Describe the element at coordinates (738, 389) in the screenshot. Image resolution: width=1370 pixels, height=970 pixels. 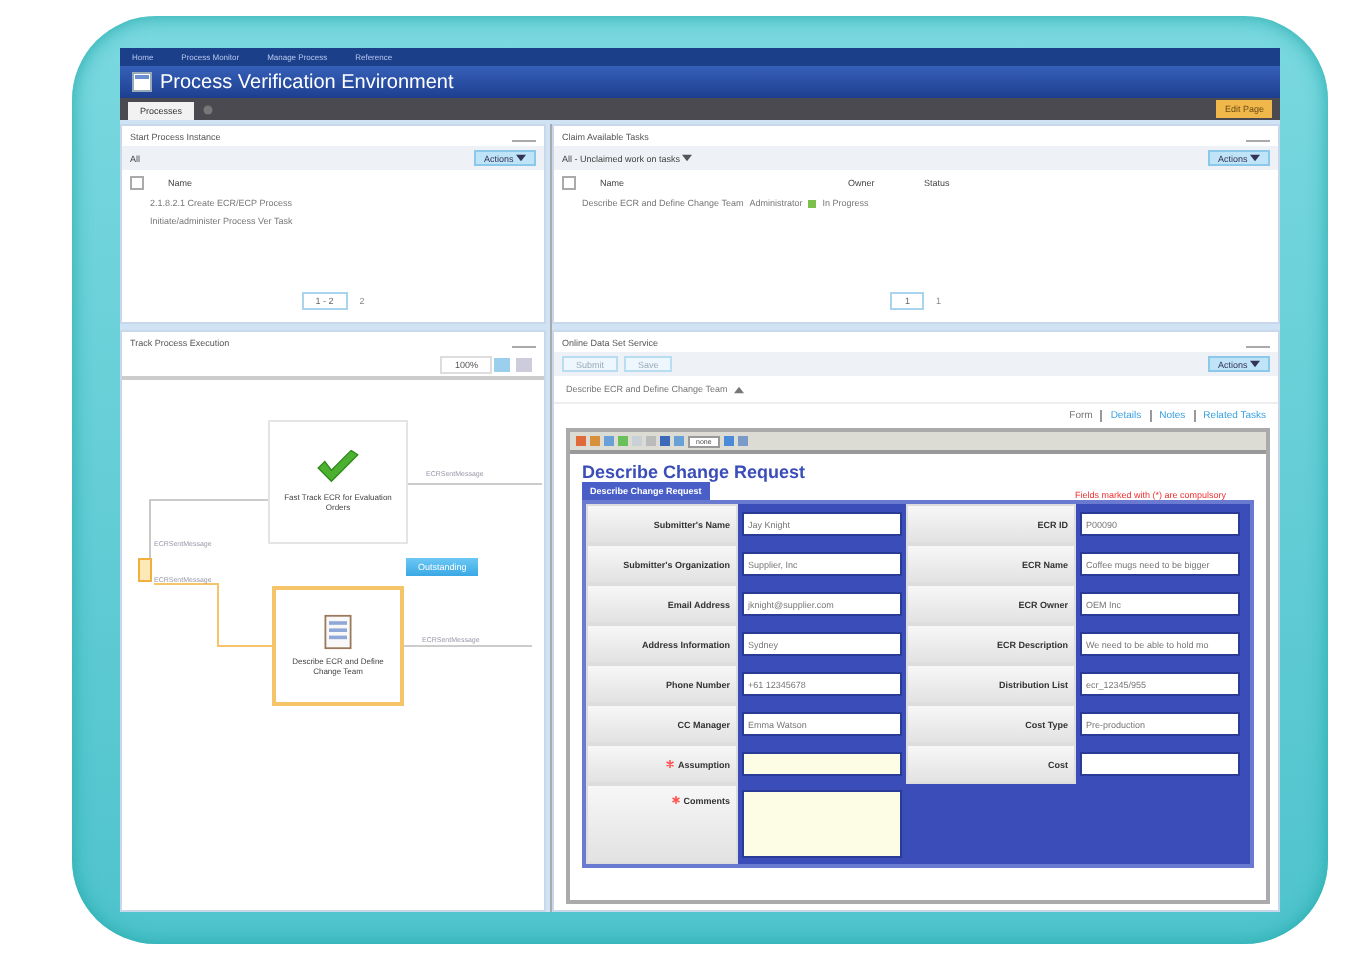
I see `collapse-icon` at that location.